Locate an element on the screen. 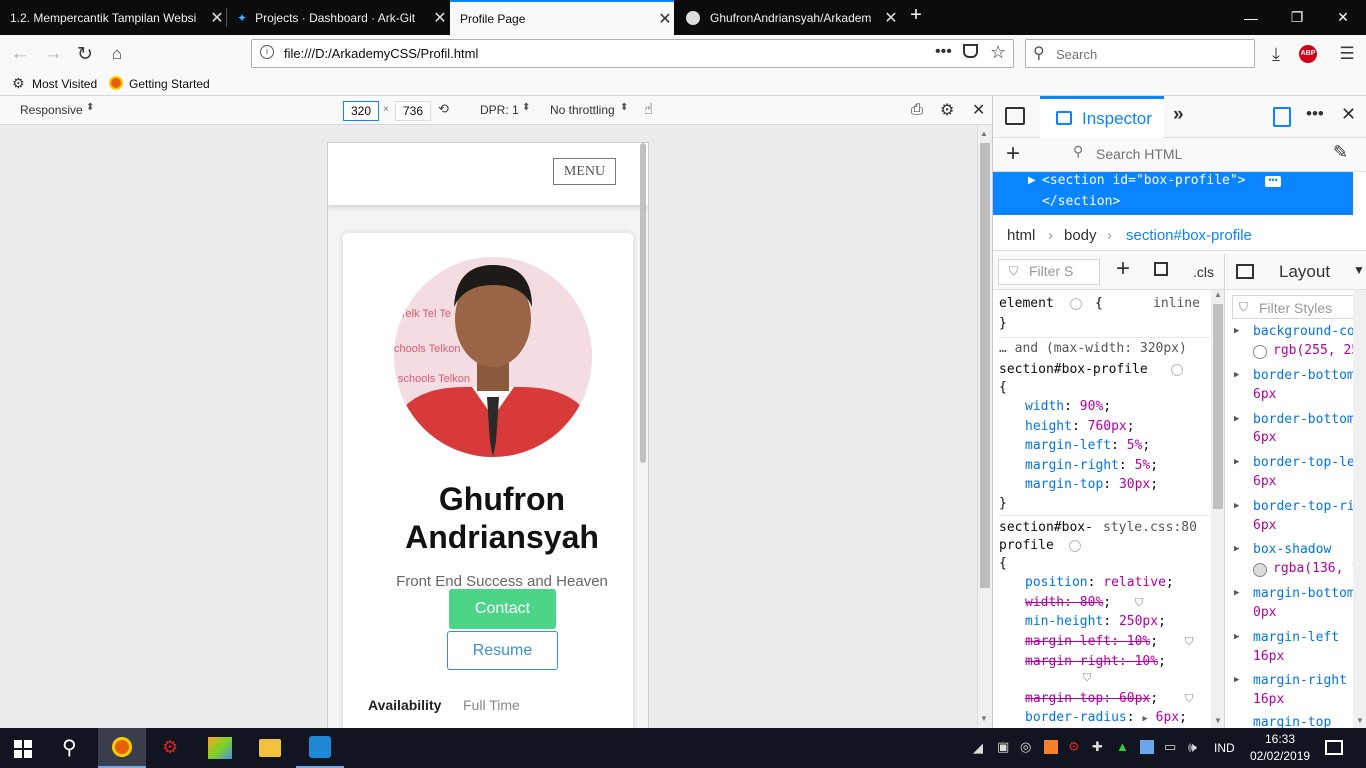  forward-icon: → is located at coordinates (53, 54).